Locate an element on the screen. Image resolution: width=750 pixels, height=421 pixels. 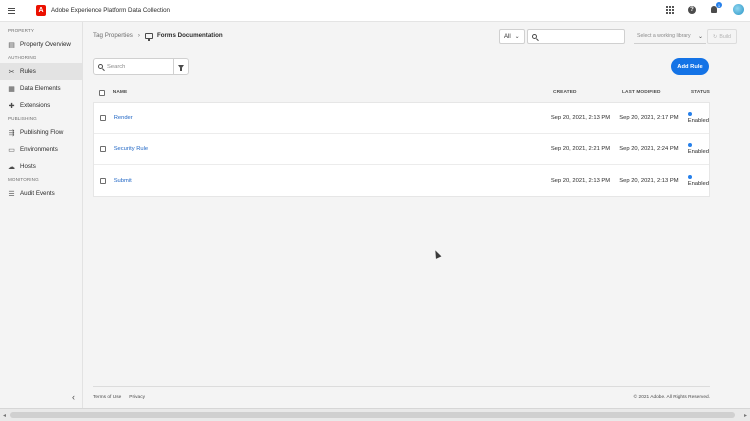
filter-select: All ⌄ is located at coordinates (512, 36).